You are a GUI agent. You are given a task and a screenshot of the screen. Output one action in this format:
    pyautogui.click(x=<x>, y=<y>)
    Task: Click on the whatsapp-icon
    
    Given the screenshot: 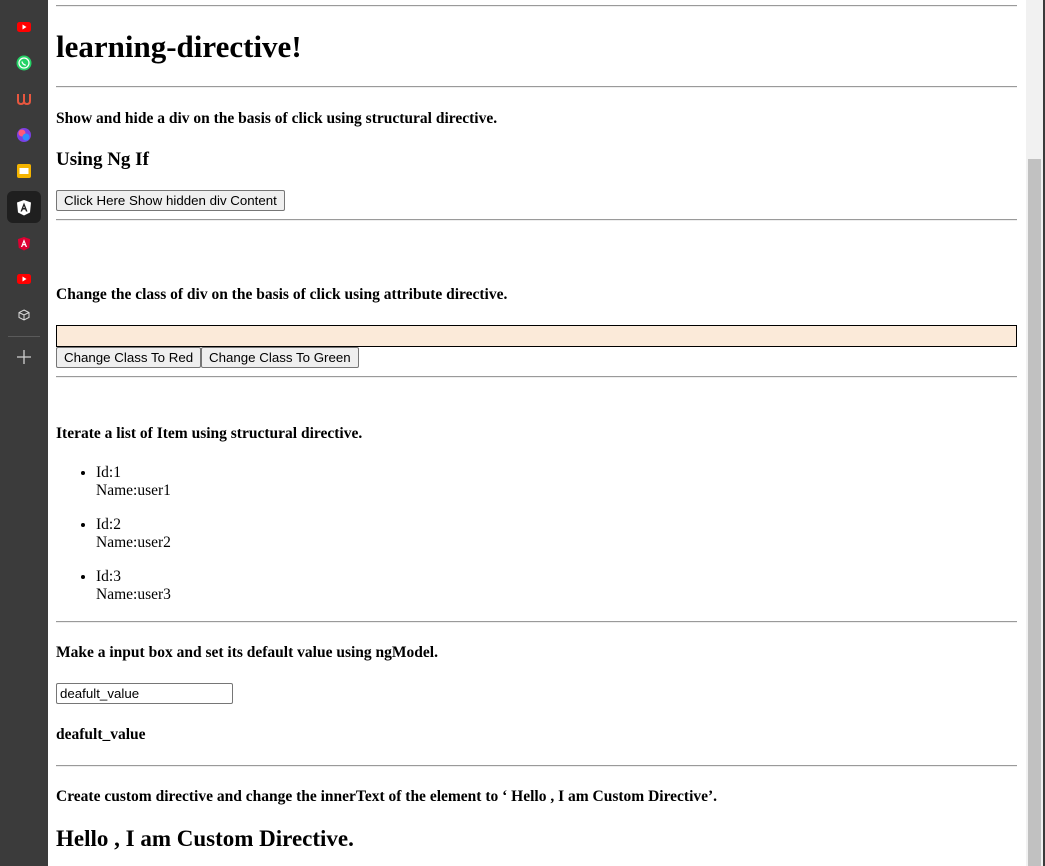 What is the action you would take?
    pyautogui.click(x=24, y=63)
    